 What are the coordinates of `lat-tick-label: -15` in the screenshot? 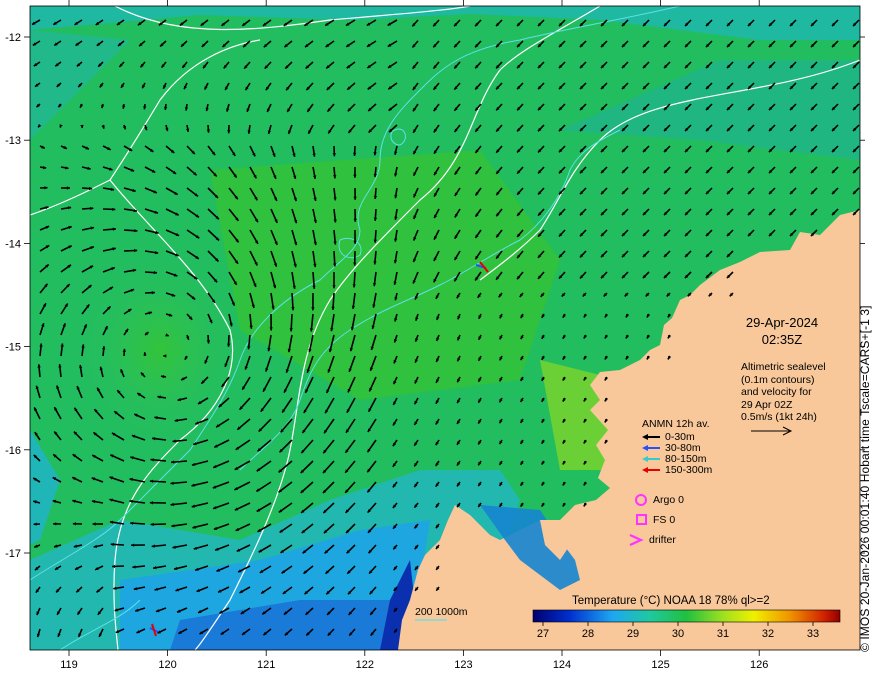 It's located at (13, 348).